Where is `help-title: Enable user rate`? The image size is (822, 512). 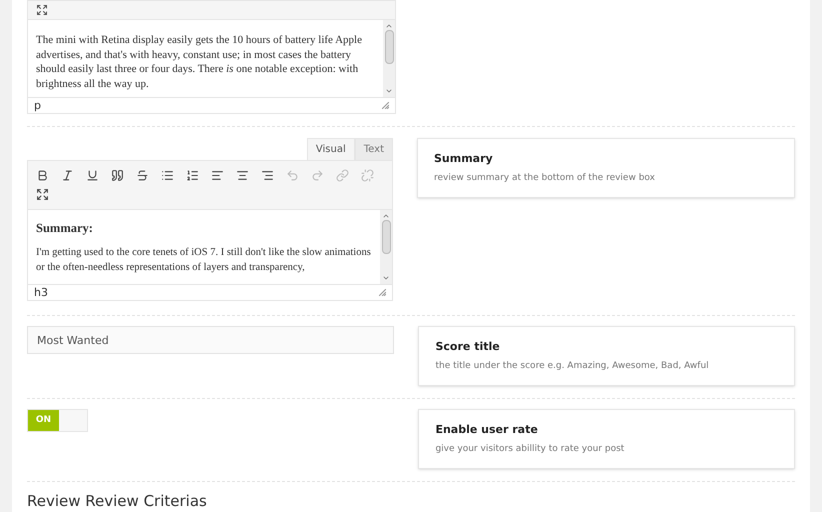
help-title: Enable user rate is located at coordinates (487, 430).